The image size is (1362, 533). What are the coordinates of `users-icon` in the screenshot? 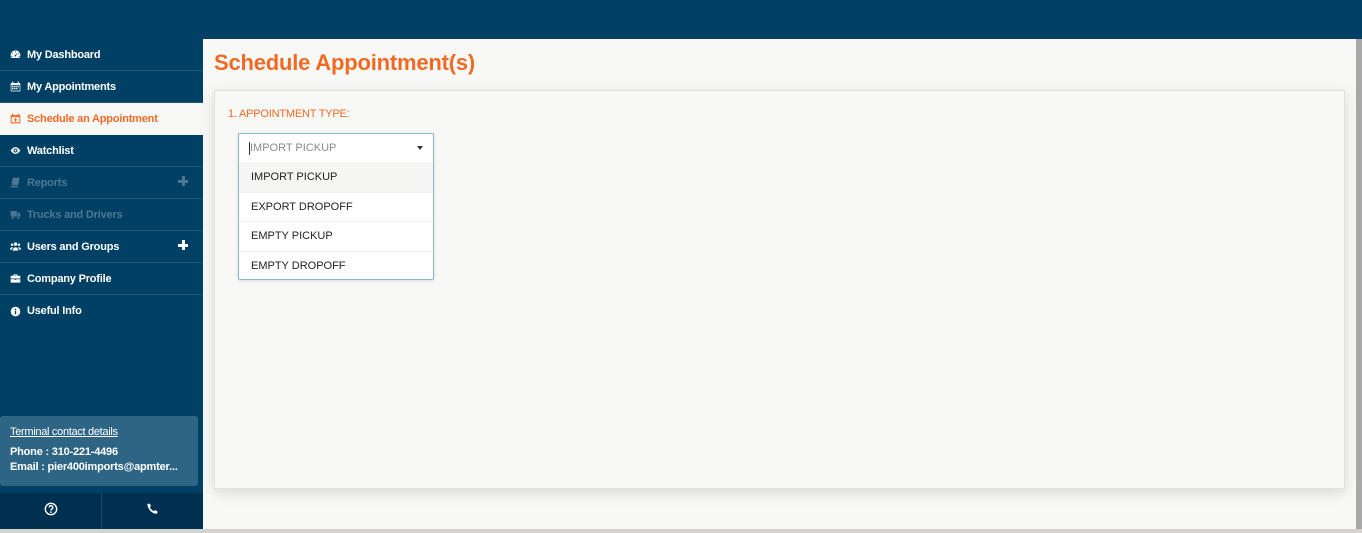 It's located at (15, 247).